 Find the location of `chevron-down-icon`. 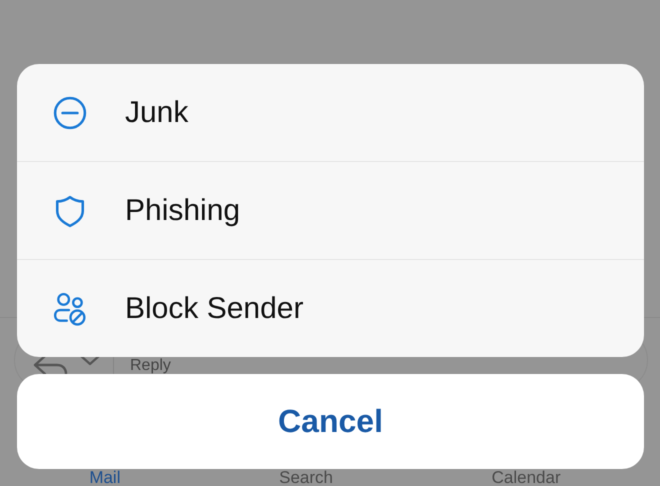

chevron-down-icon is located at coordinates (90, 360).